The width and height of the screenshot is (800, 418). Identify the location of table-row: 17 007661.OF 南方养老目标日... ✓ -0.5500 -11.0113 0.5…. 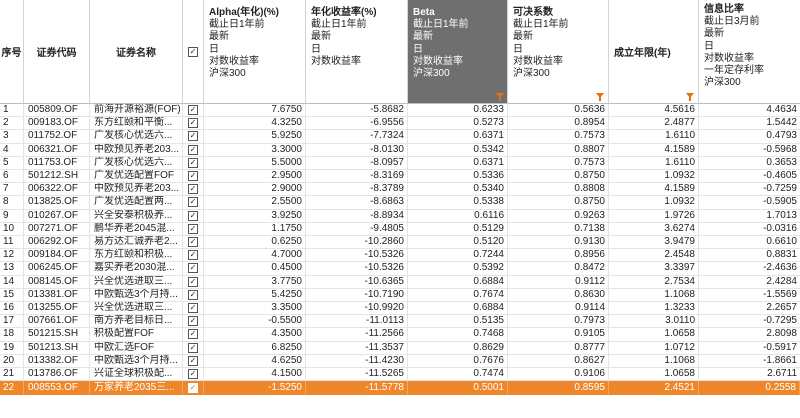
(400, 322).